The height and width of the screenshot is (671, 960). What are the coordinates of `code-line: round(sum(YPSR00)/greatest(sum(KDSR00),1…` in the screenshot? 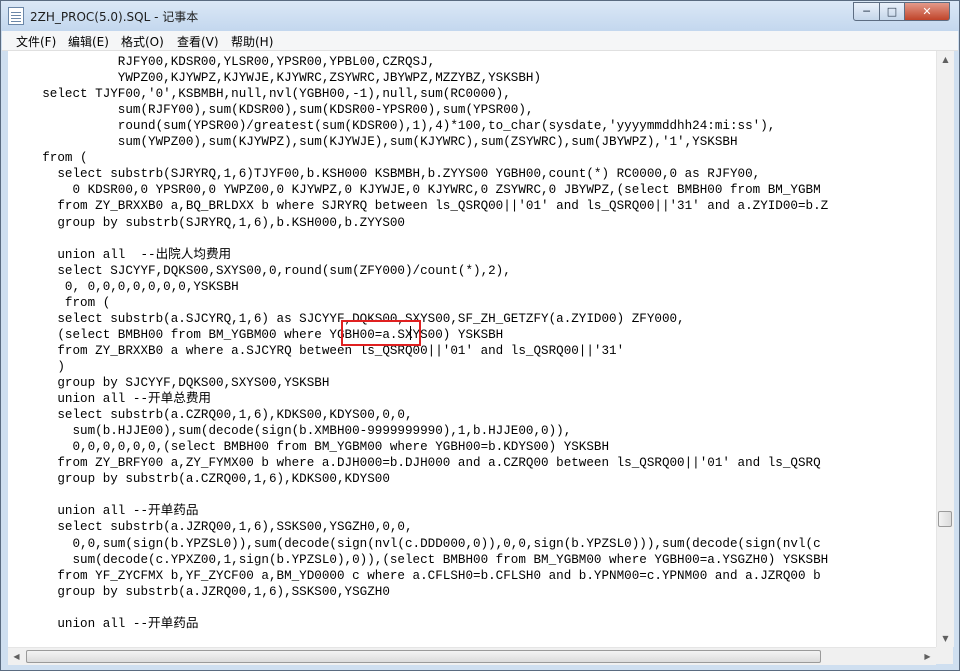 It's located at (394, 126).